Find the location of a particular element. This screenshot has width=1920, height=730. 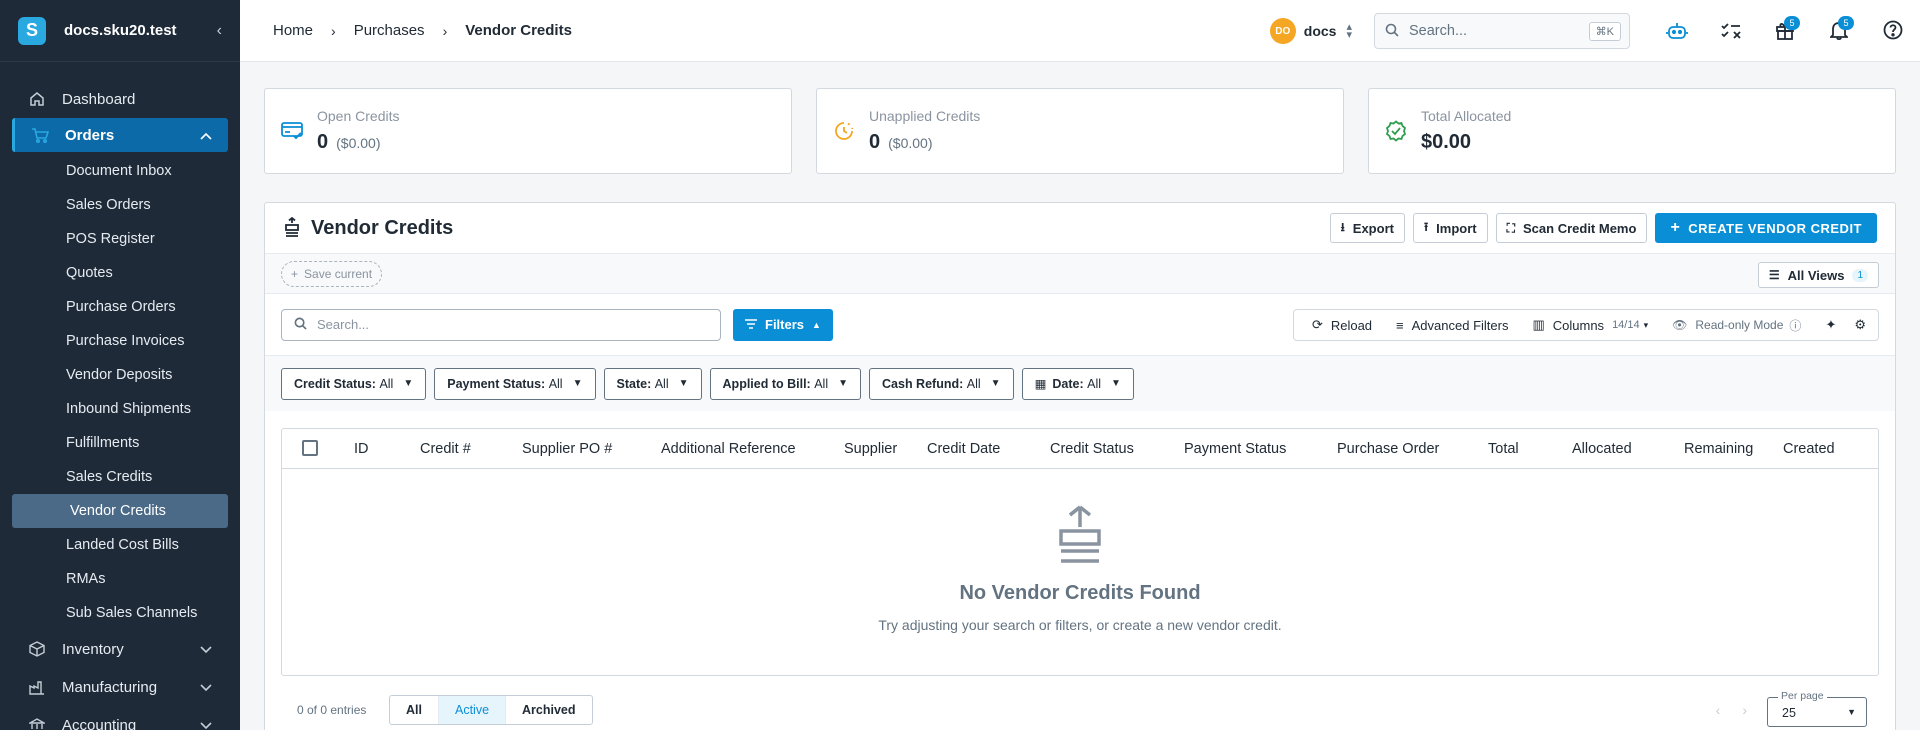

column-header-credit-date: Credit Date is located at coordinates (963, 449).